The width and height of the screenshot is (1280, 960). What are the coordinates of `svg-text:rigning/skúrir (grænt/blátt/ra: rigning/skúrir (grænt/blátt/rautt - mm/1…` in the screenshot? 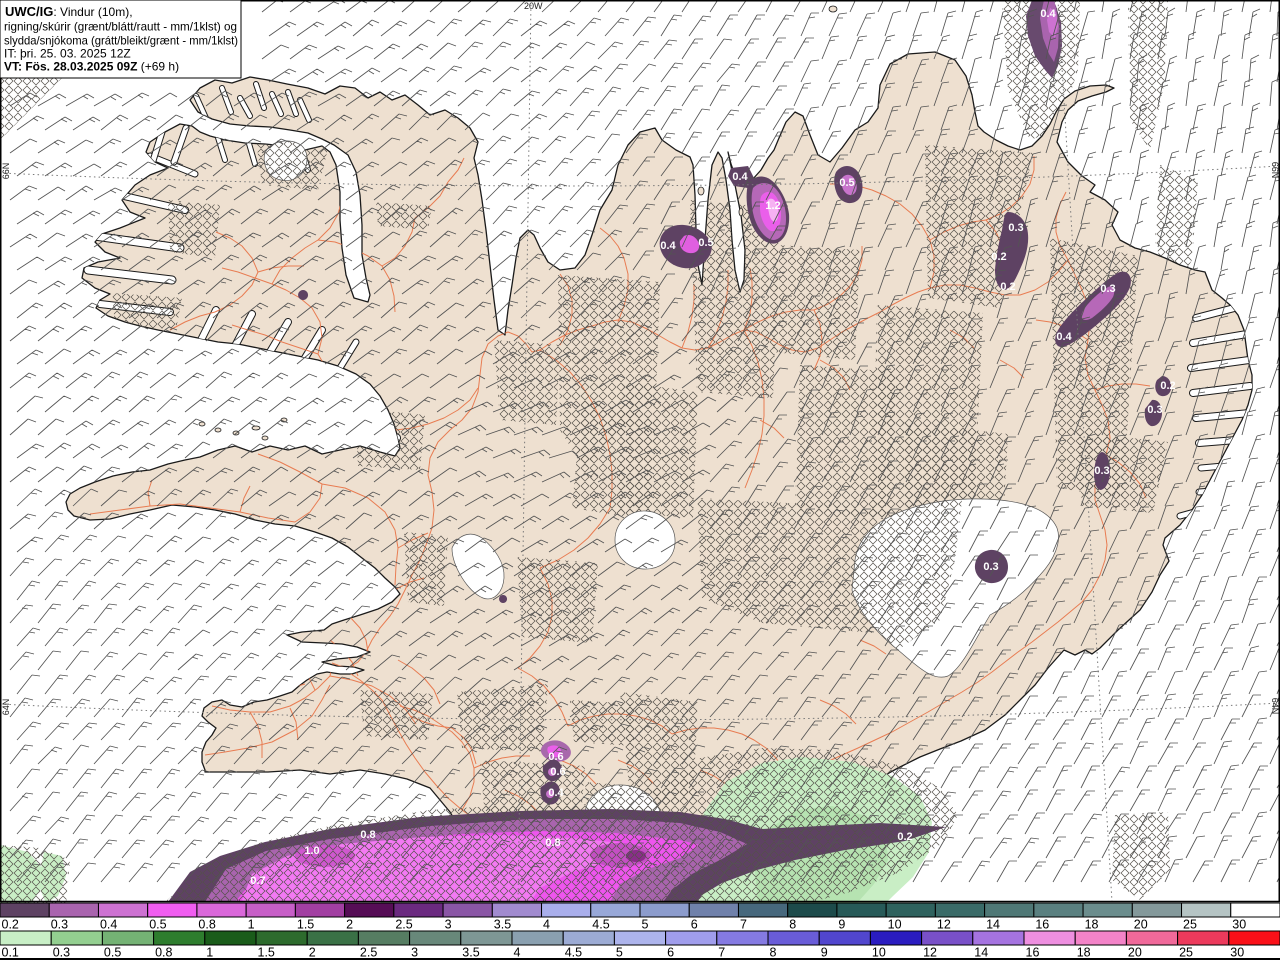 It's located at (120, 27).